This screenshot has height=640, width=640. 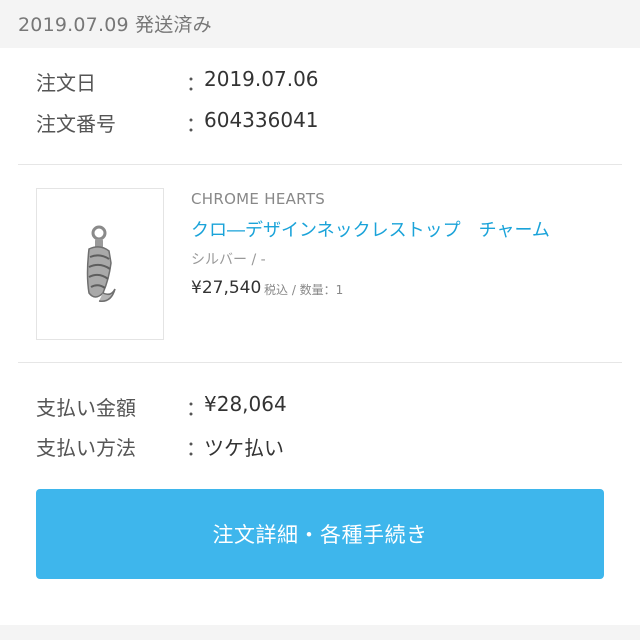 I want to click on order-date-label: 注文日, so click(x=66, y=83).